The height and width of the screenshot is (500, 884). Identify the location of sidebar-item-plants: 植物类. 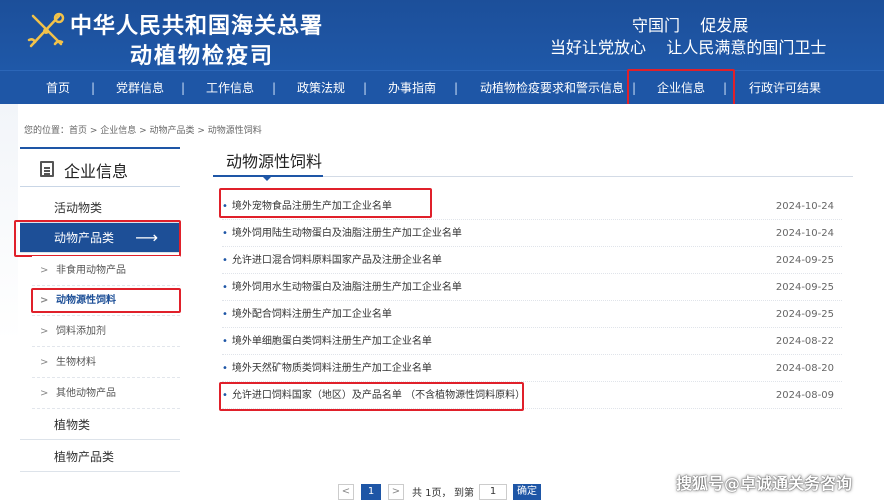
(100, 425).